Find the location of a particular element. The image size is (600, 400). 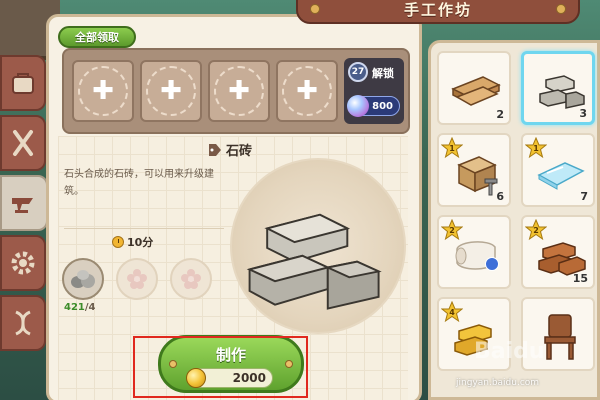

clock-icon is located at coordinates (118, 242).